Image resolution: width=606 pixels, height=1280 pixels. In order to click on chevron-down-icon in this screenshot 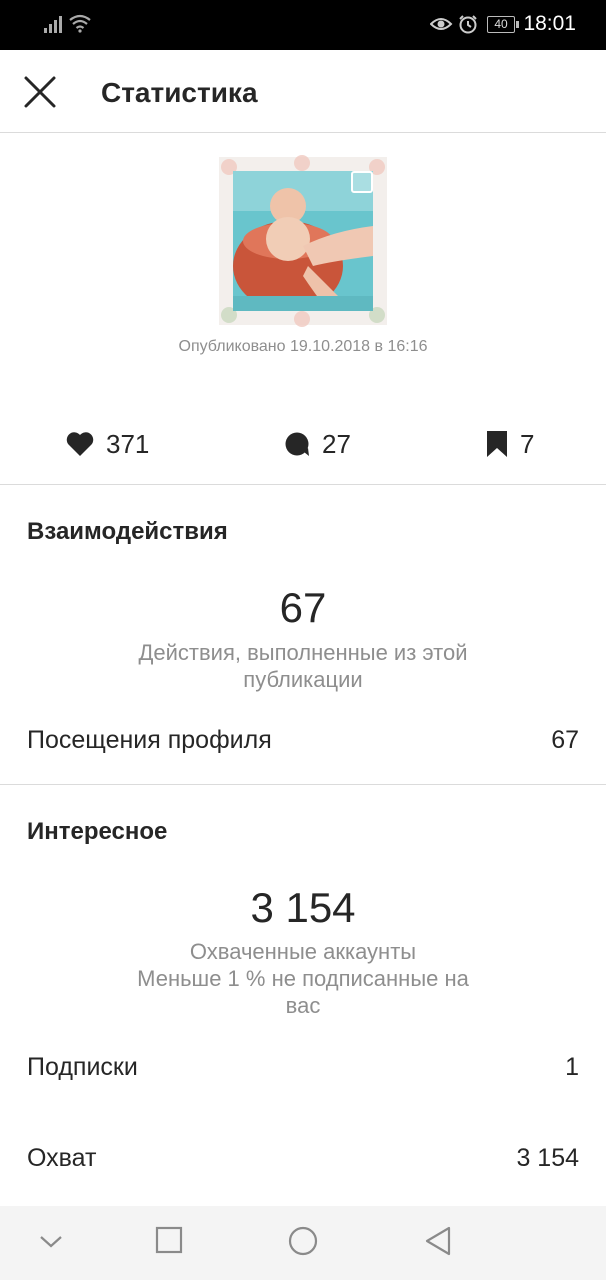, I will do `click(51, 1242)`.